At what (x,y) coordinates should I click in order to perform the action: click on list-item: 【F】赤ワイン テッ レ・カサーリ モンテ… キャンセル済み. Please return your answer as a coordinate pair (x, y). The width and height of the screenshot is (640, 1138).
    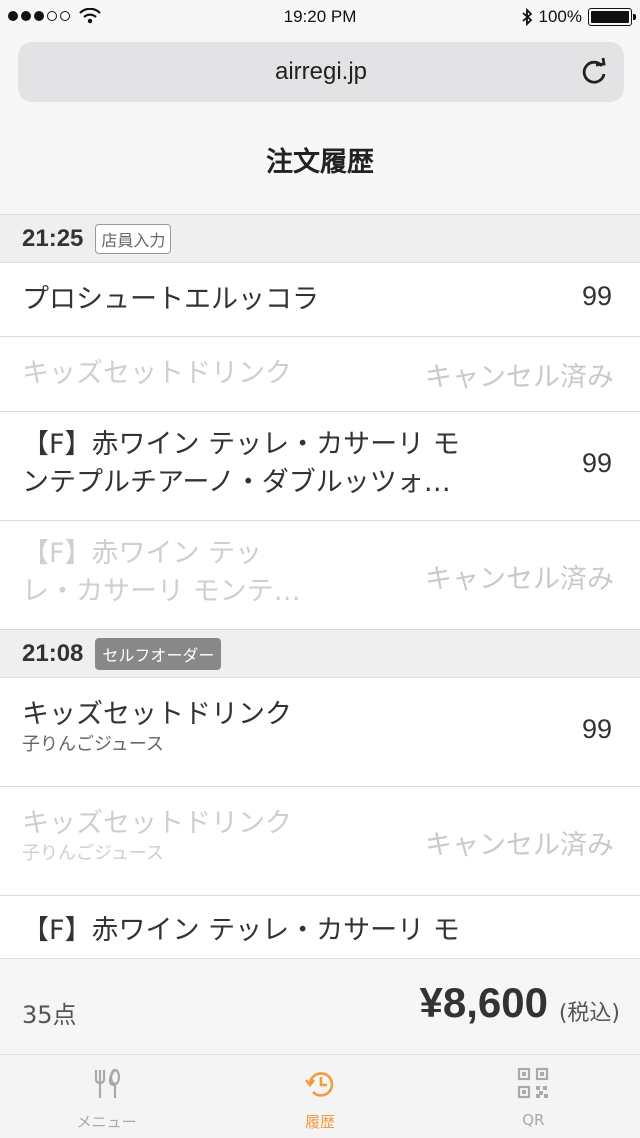
    Looking at the image, I should click on (320, 575).